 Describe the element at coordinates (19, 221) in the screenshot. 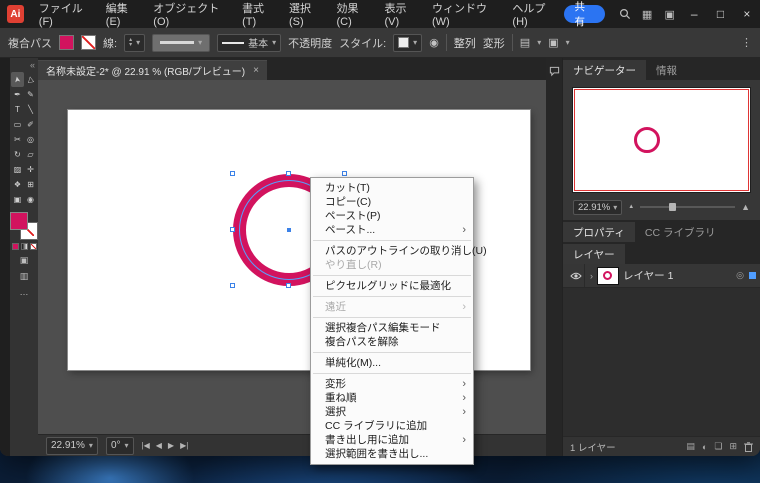

I see `fill-proxy-swatch` at that location.